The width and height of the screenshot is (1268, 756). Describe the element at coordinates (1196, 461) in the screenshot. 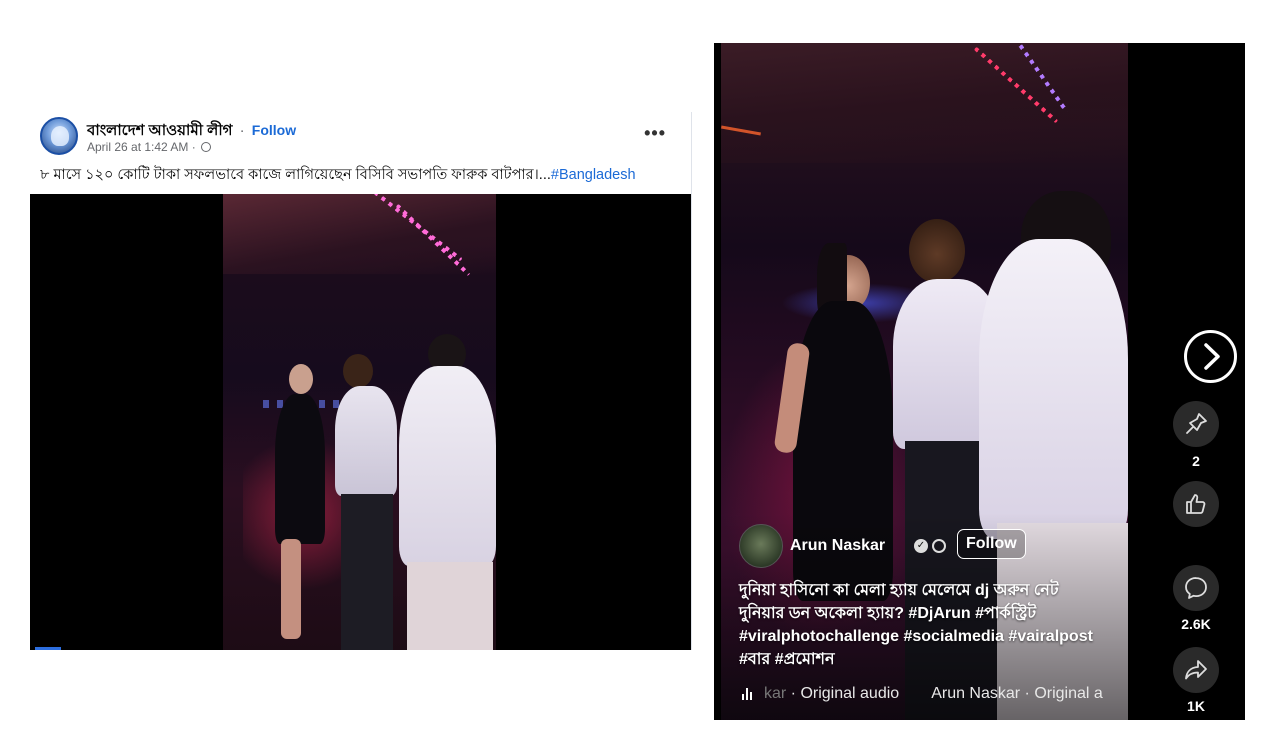

I see `save-count: 2` at that location.